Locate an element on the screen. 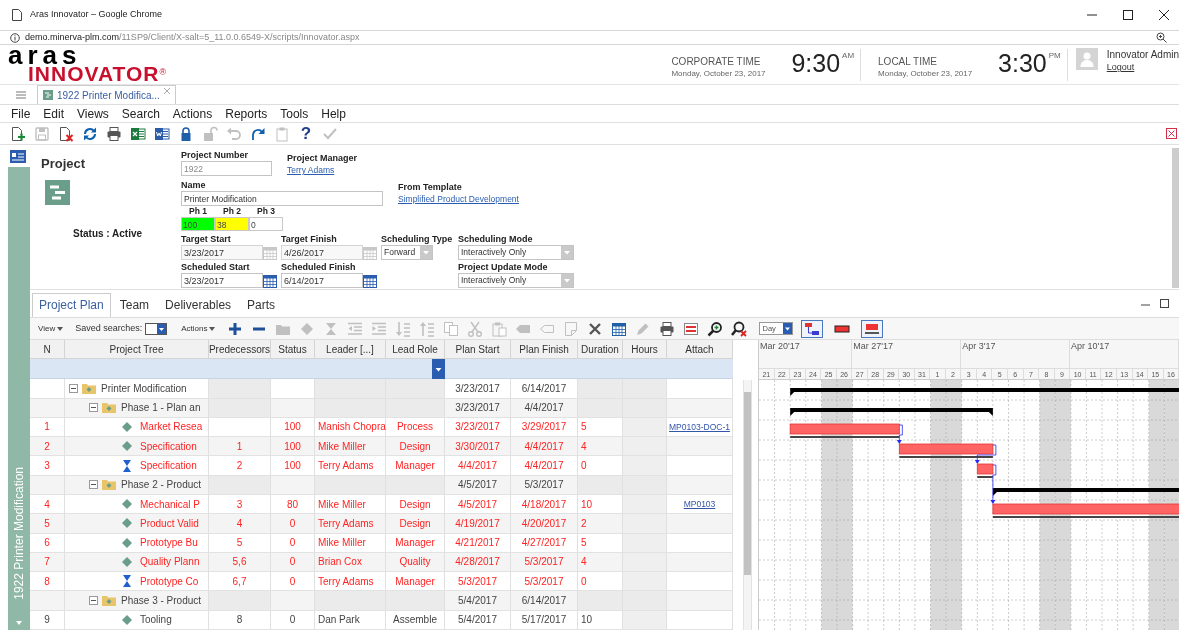  close-icon is located at coordinates (1164, 15).